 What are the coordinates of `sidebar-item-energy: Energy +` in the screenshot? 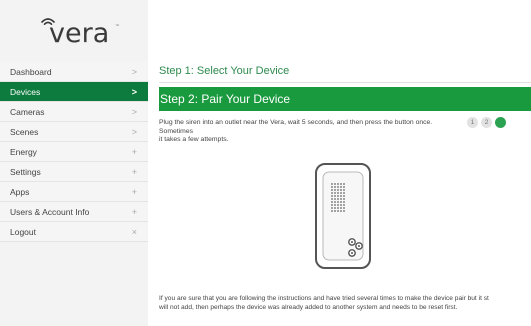 It's located at (74, 152).